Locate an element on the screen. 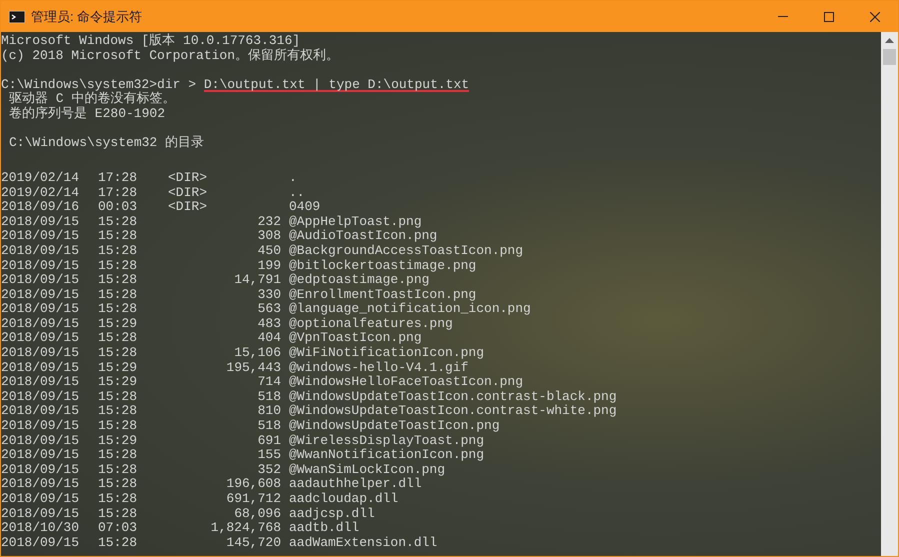 The height and width of the screenshot is (557, 899). file-time: 07:03 is located at coordinates (118, 528).